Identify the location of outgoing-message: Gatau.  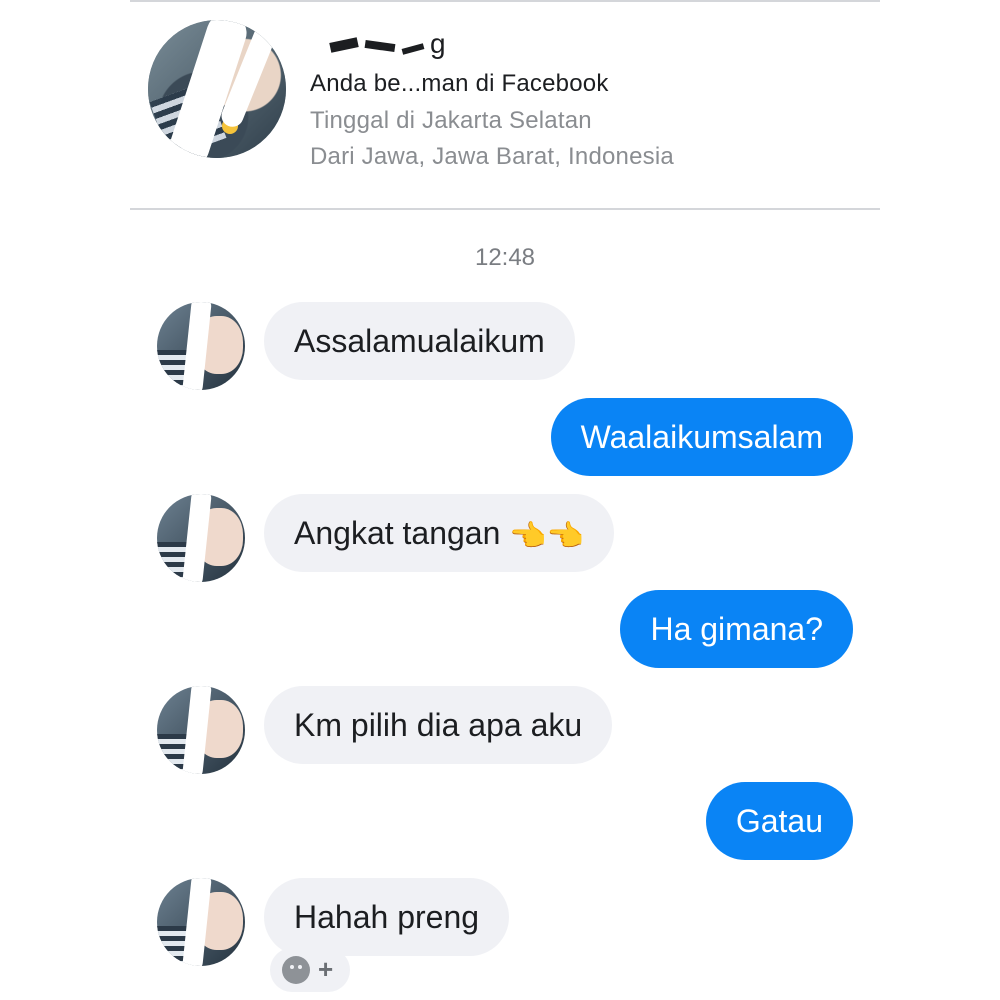
(779, 821).